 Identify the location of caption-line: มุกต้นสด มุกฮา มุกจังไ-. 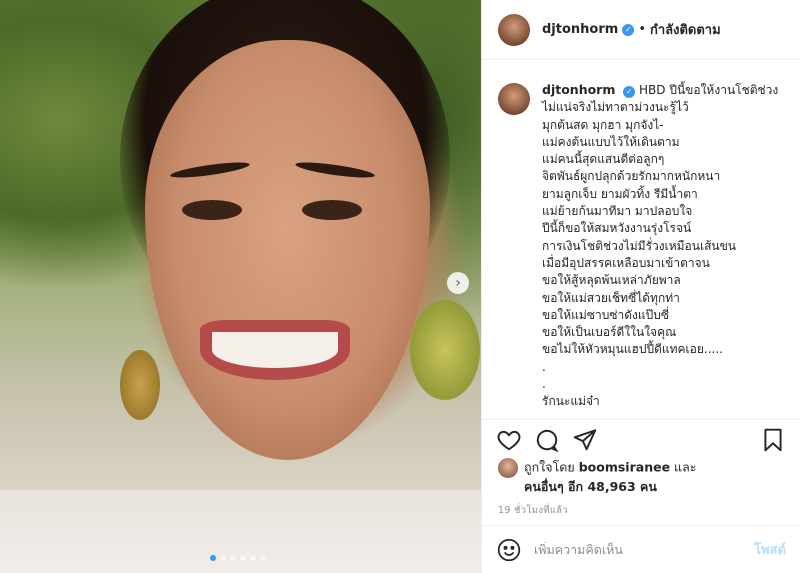
(603, 124).